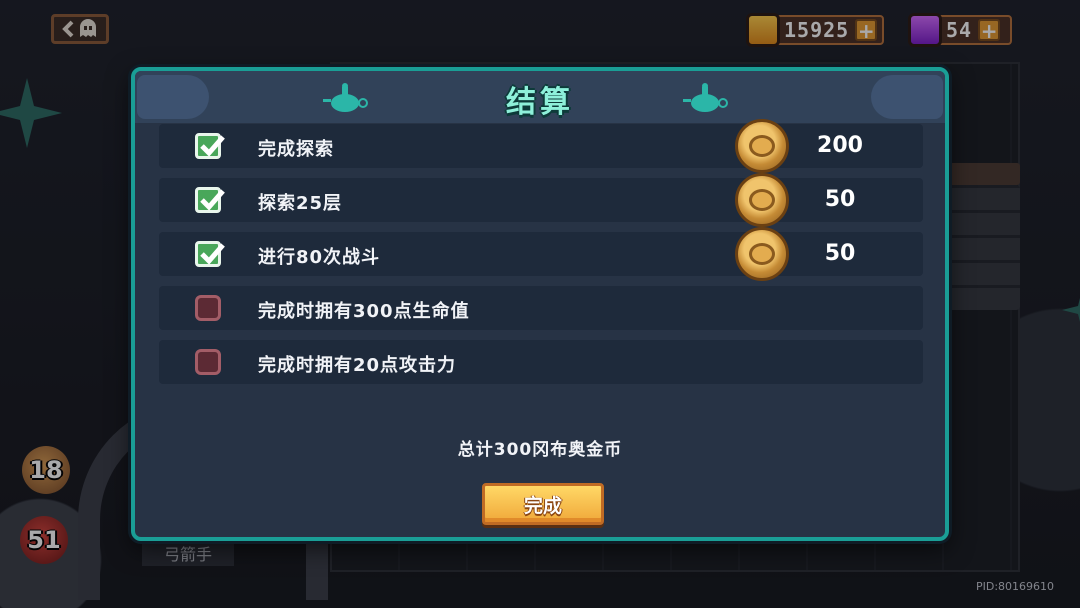 The height and width of the screenshot is (608, 1080). I want to click on task-row: 进行80次战斗 50, so click(541, 254).